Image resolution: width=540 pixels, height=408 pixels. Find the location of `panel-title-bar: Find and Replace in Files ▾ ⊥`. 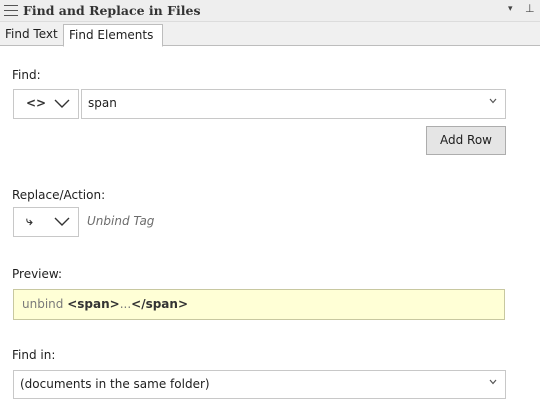

panel-title-bar: Find and Replace in Files ▾ ⊥ is located at coordinates (270, 11).